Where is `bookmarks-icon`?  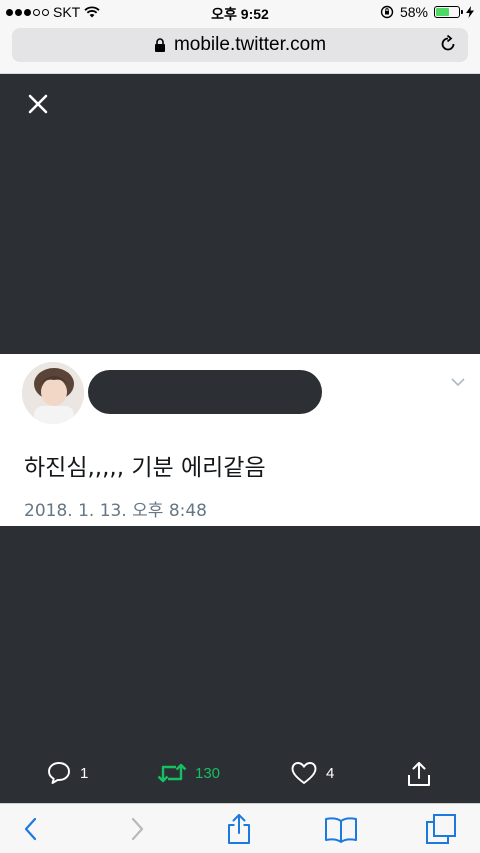 bookmarks-icon is located at coordinates (341, 830).